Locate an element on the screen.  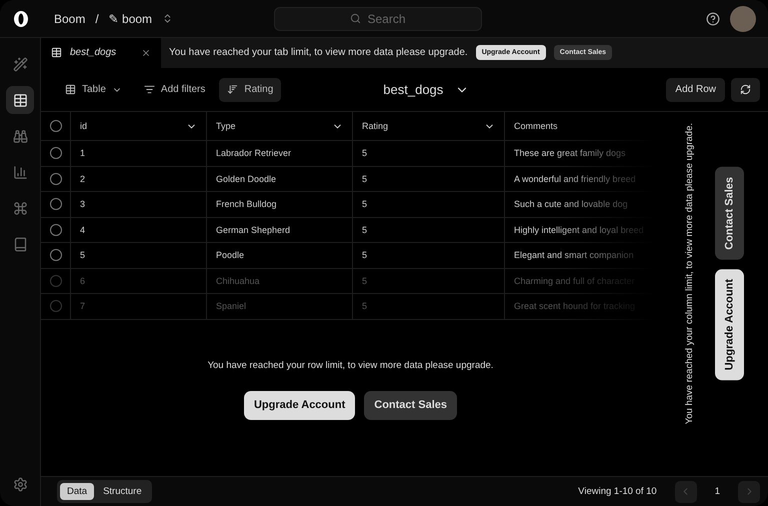
refresh-button is located at coordinates (745, 90).